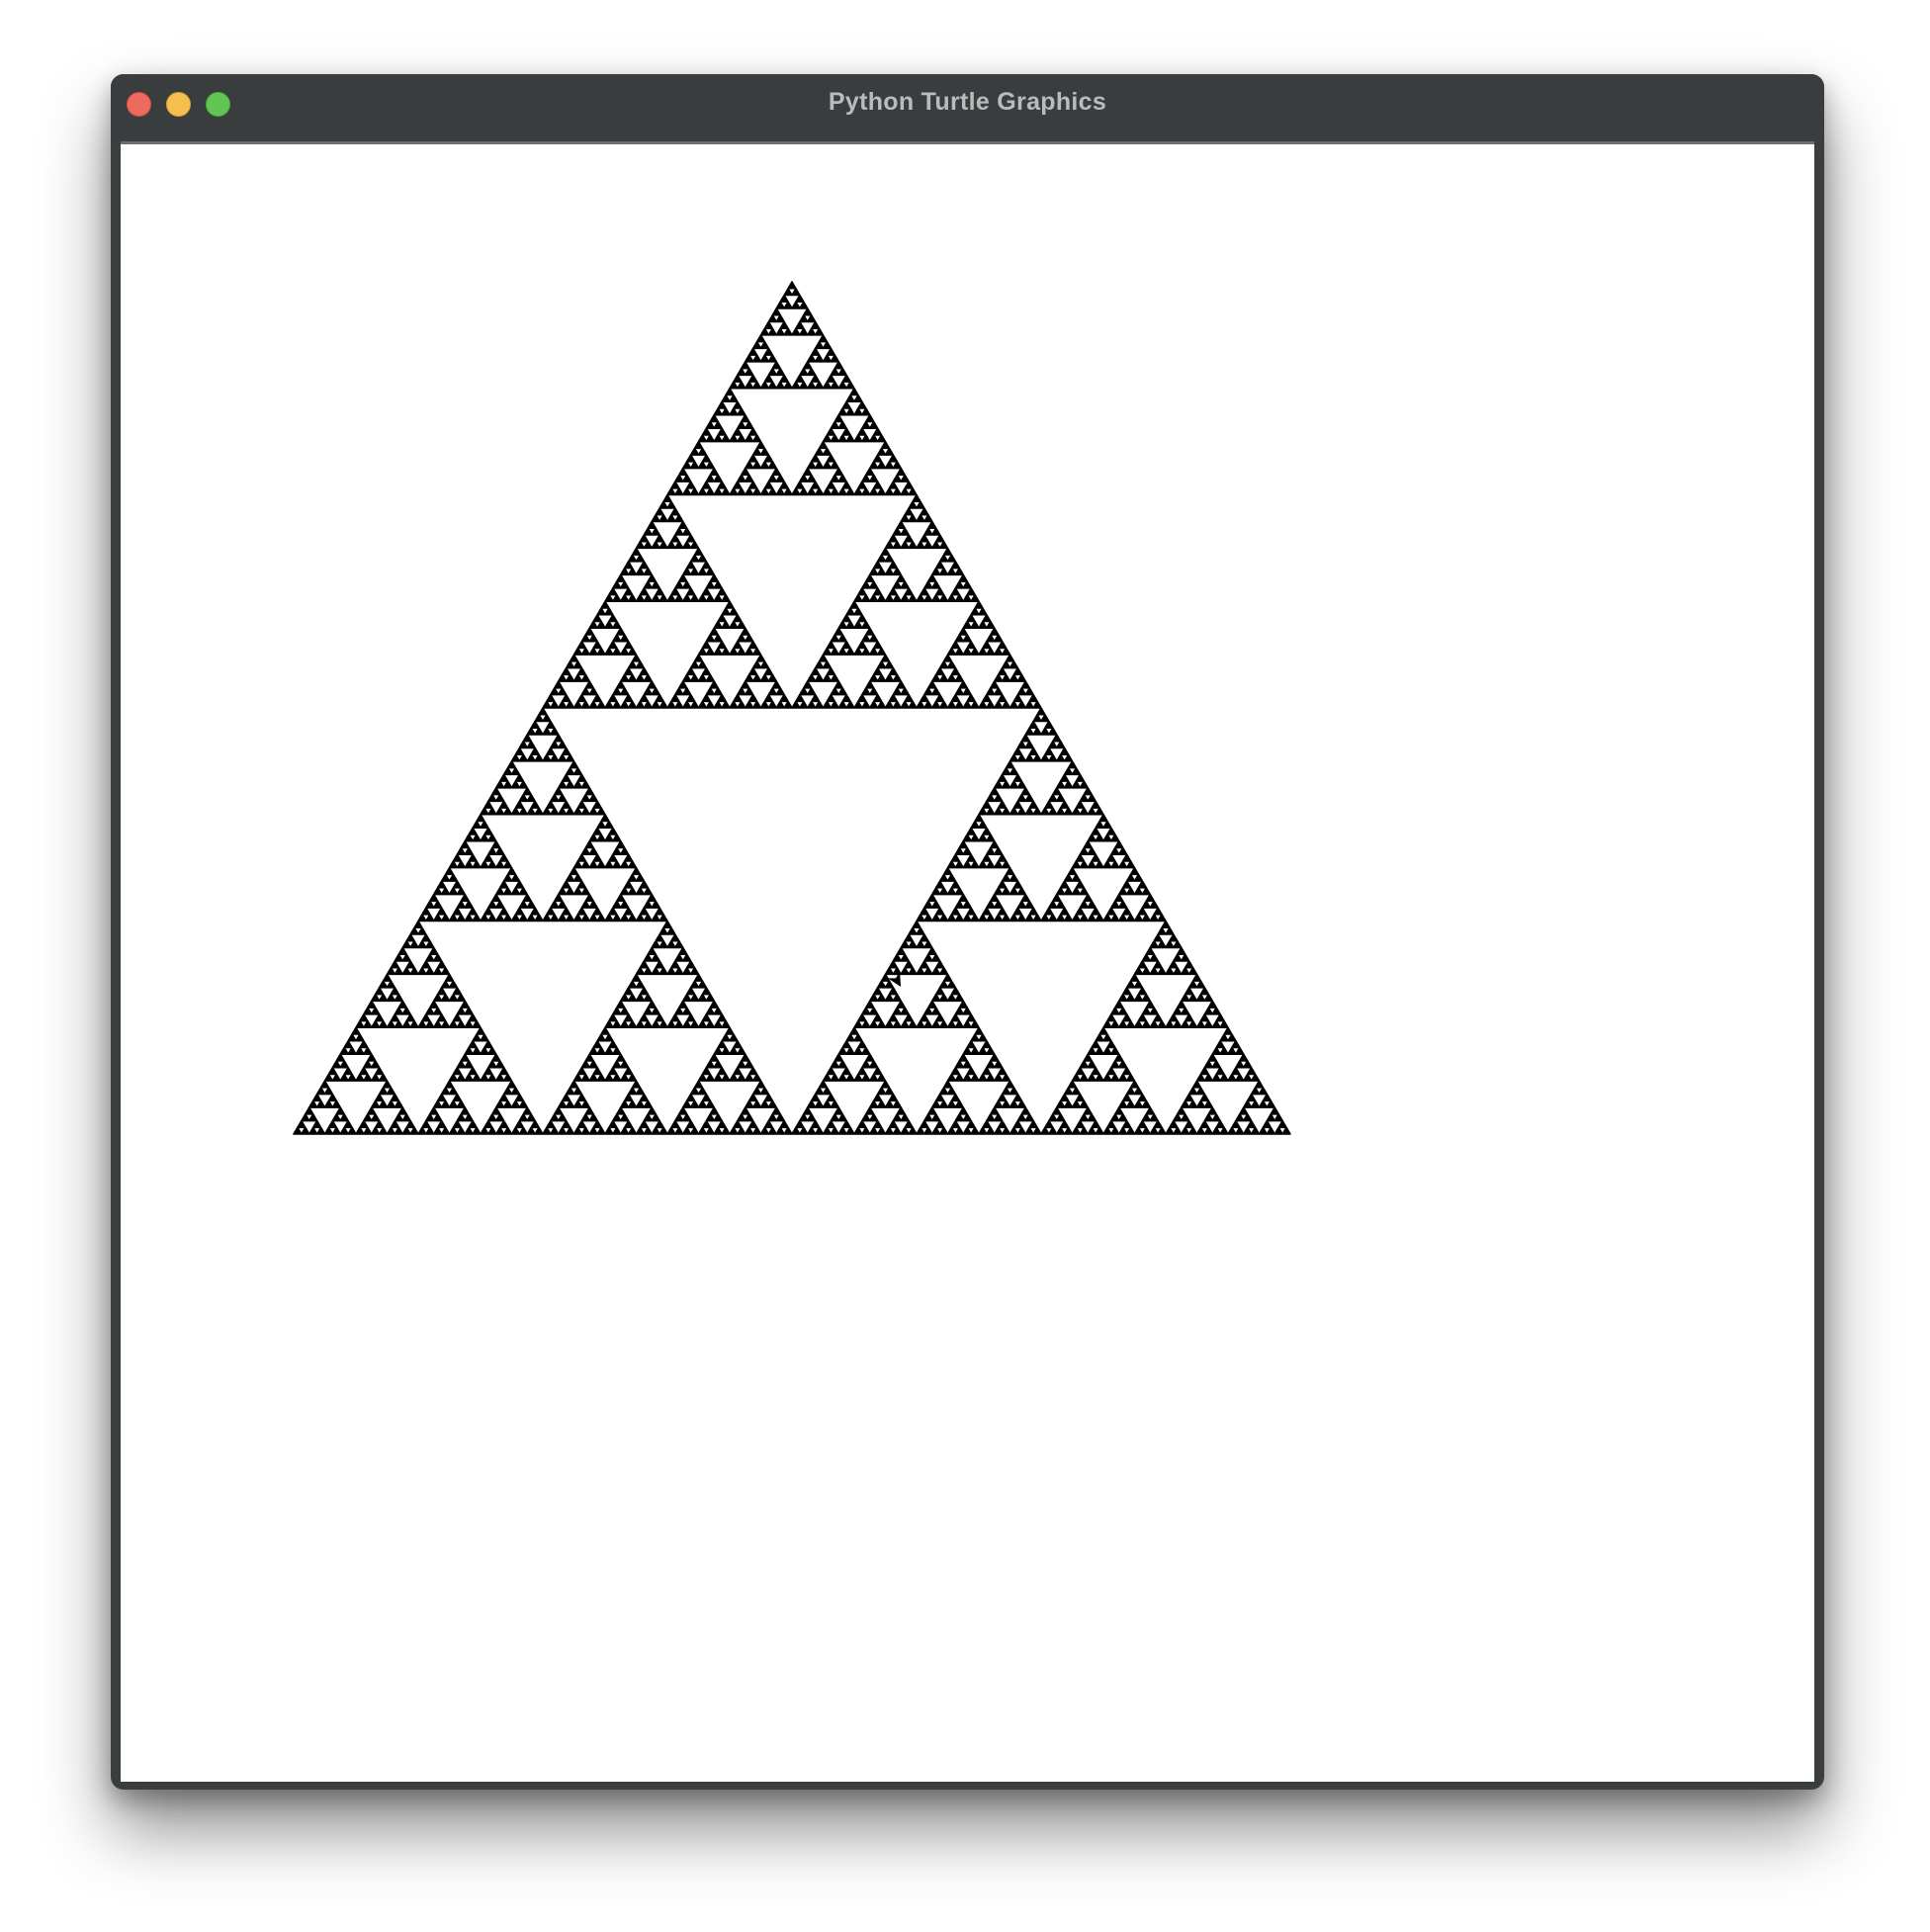  I want to click on title-bar: Python Turtle Graphics, so click(968, 105).